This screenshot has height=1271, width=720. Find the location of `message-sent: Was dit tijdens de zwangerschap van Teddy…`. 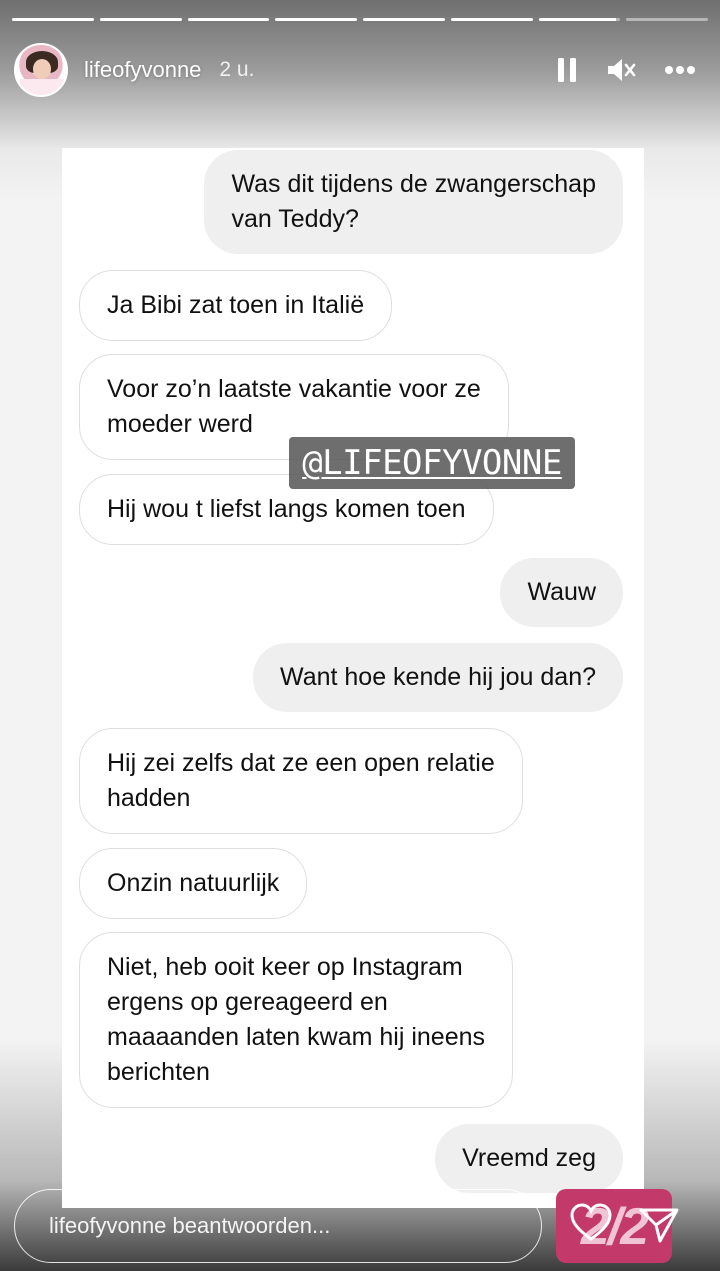

message-sent: Was dit tijdens de zwangerschap van Teddy… is located at coordinates (413, 202).